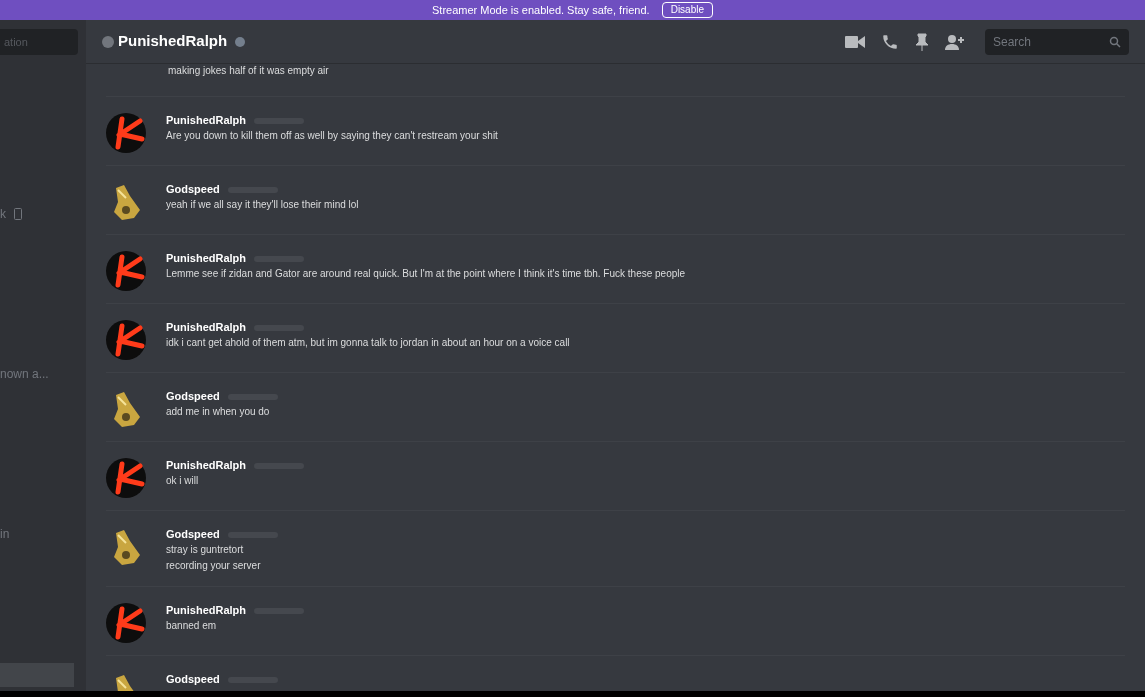 This screenshot has width=1145, height=697. What do you see at coordinates (18, 214) in the screenshot?
I see `phone-icon` at bounding box center [18, 214].